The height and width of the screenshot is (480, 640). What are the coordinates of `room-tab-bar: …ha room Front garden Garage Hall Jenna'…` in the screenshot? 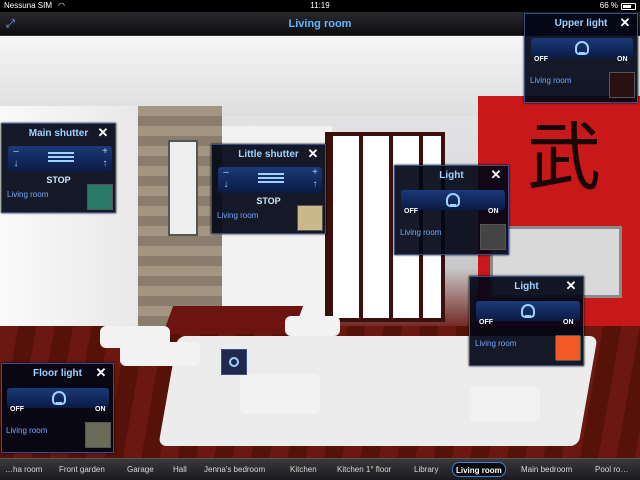 It's located at (320, 469).